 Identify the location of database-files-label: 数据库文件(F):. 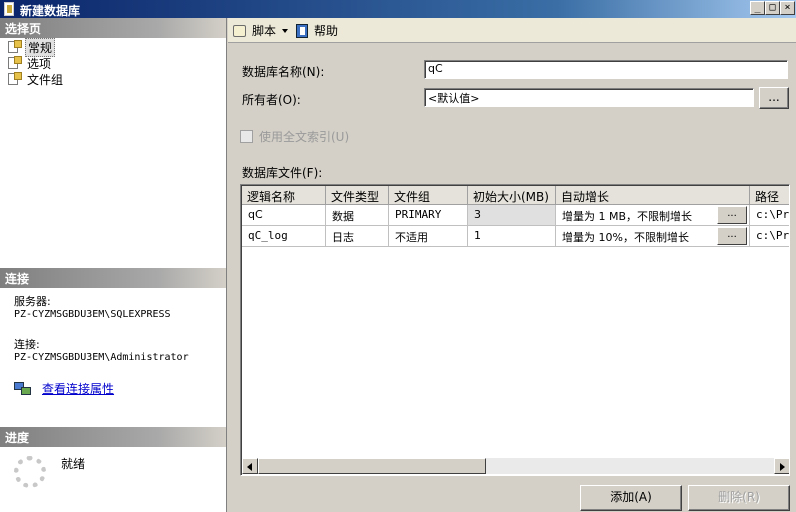
(282, 173).